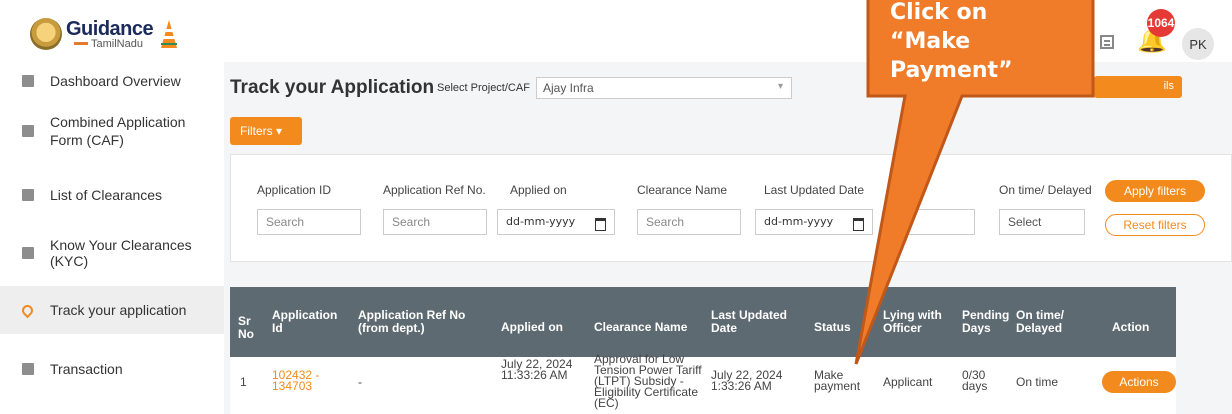 This screenshot has height=414, width=1232. Describe the element at coordinates (294, 190) in the screenshot. I see `filter-label-application-id: Application ID` at that location.